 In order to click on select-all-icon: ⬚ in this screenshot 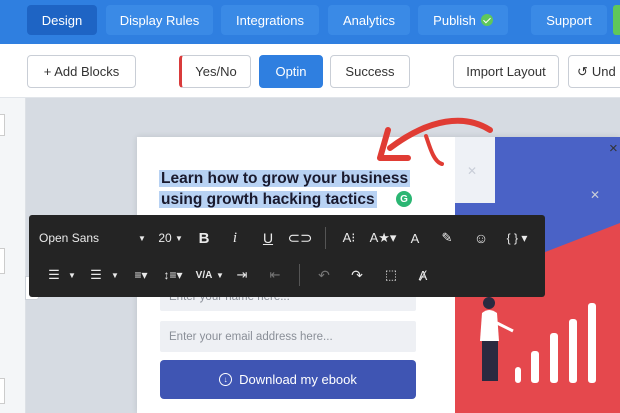, I will do `click(391, 275)`.